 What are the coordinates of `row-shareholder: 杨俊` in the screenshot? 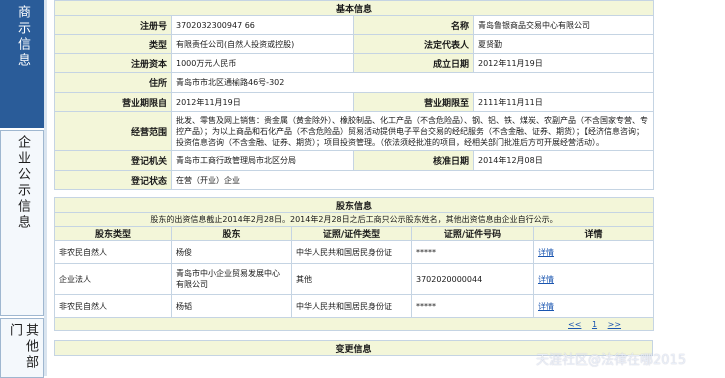 It's located at (231, 252).